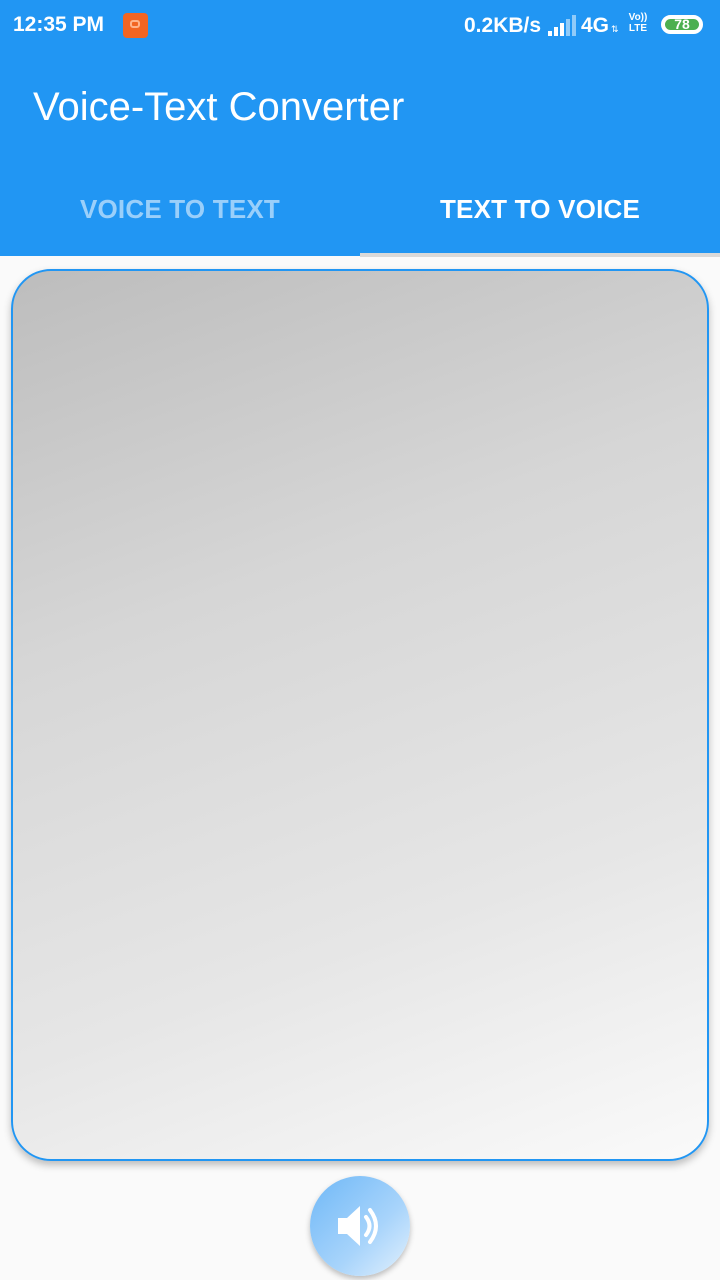 The image size is (720, 1280). Describe the element at coordinates (360, 26) in the screenshot. I see `status-bar: 12:35 PM 0.2KB/s 4G ⇅ Vo)) LTE 78` at that location.